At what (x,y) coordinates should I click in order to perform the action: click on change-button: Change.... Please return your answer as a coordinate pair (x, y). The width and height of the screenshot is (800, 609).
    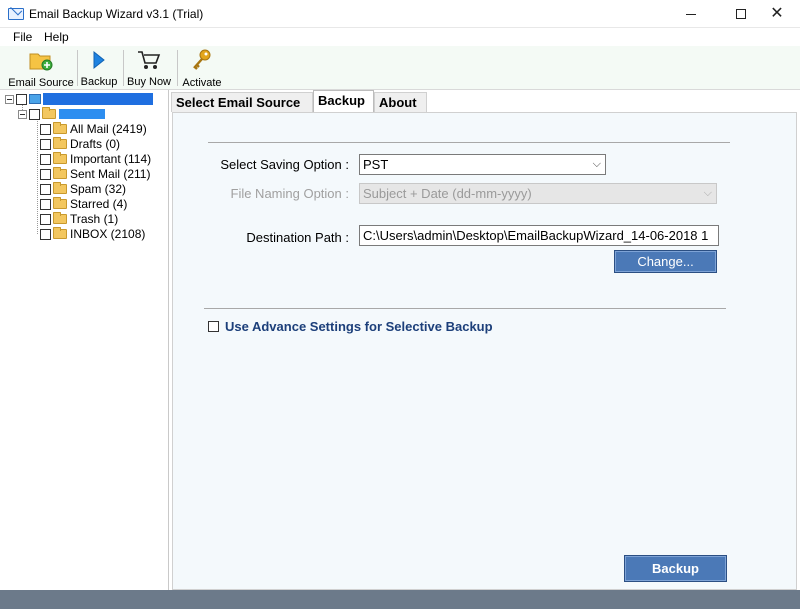
    Looking at the image, I should click on (665, 261).